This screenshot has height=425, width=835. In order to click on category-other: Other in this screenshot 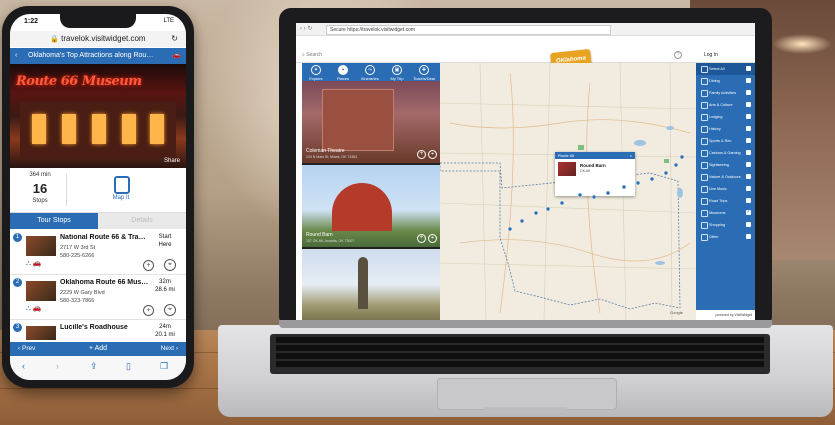, I will do `click(725, 237)`.